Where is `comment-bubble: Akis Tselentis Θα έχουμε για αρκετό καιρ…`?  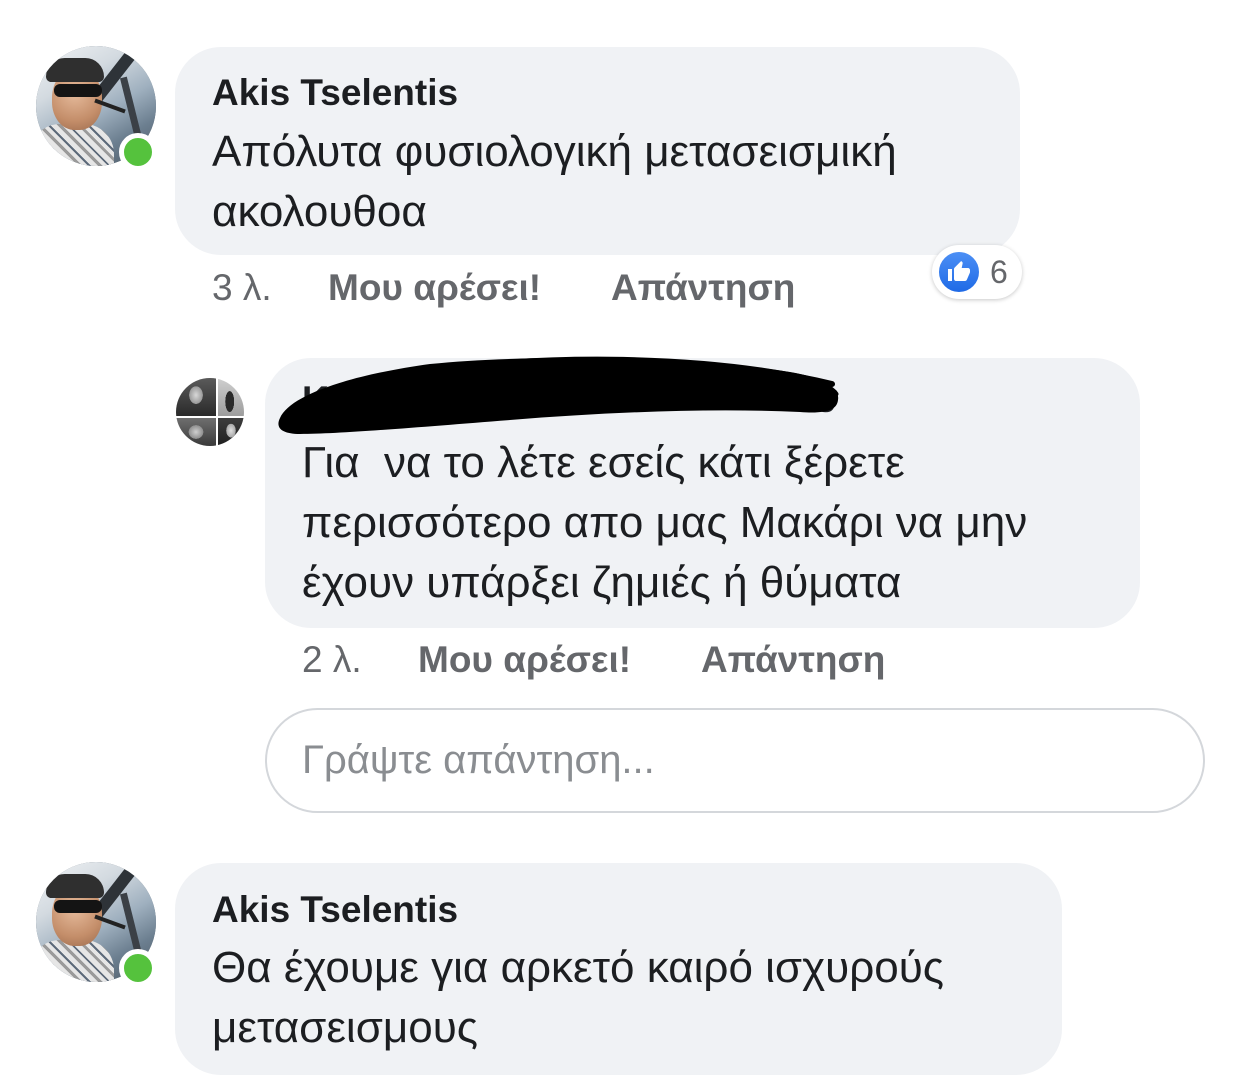
comment-bubble: Akis Tselentis Θα έχουμε για αρκετό καιρ… is located at coordinates (618, 969).